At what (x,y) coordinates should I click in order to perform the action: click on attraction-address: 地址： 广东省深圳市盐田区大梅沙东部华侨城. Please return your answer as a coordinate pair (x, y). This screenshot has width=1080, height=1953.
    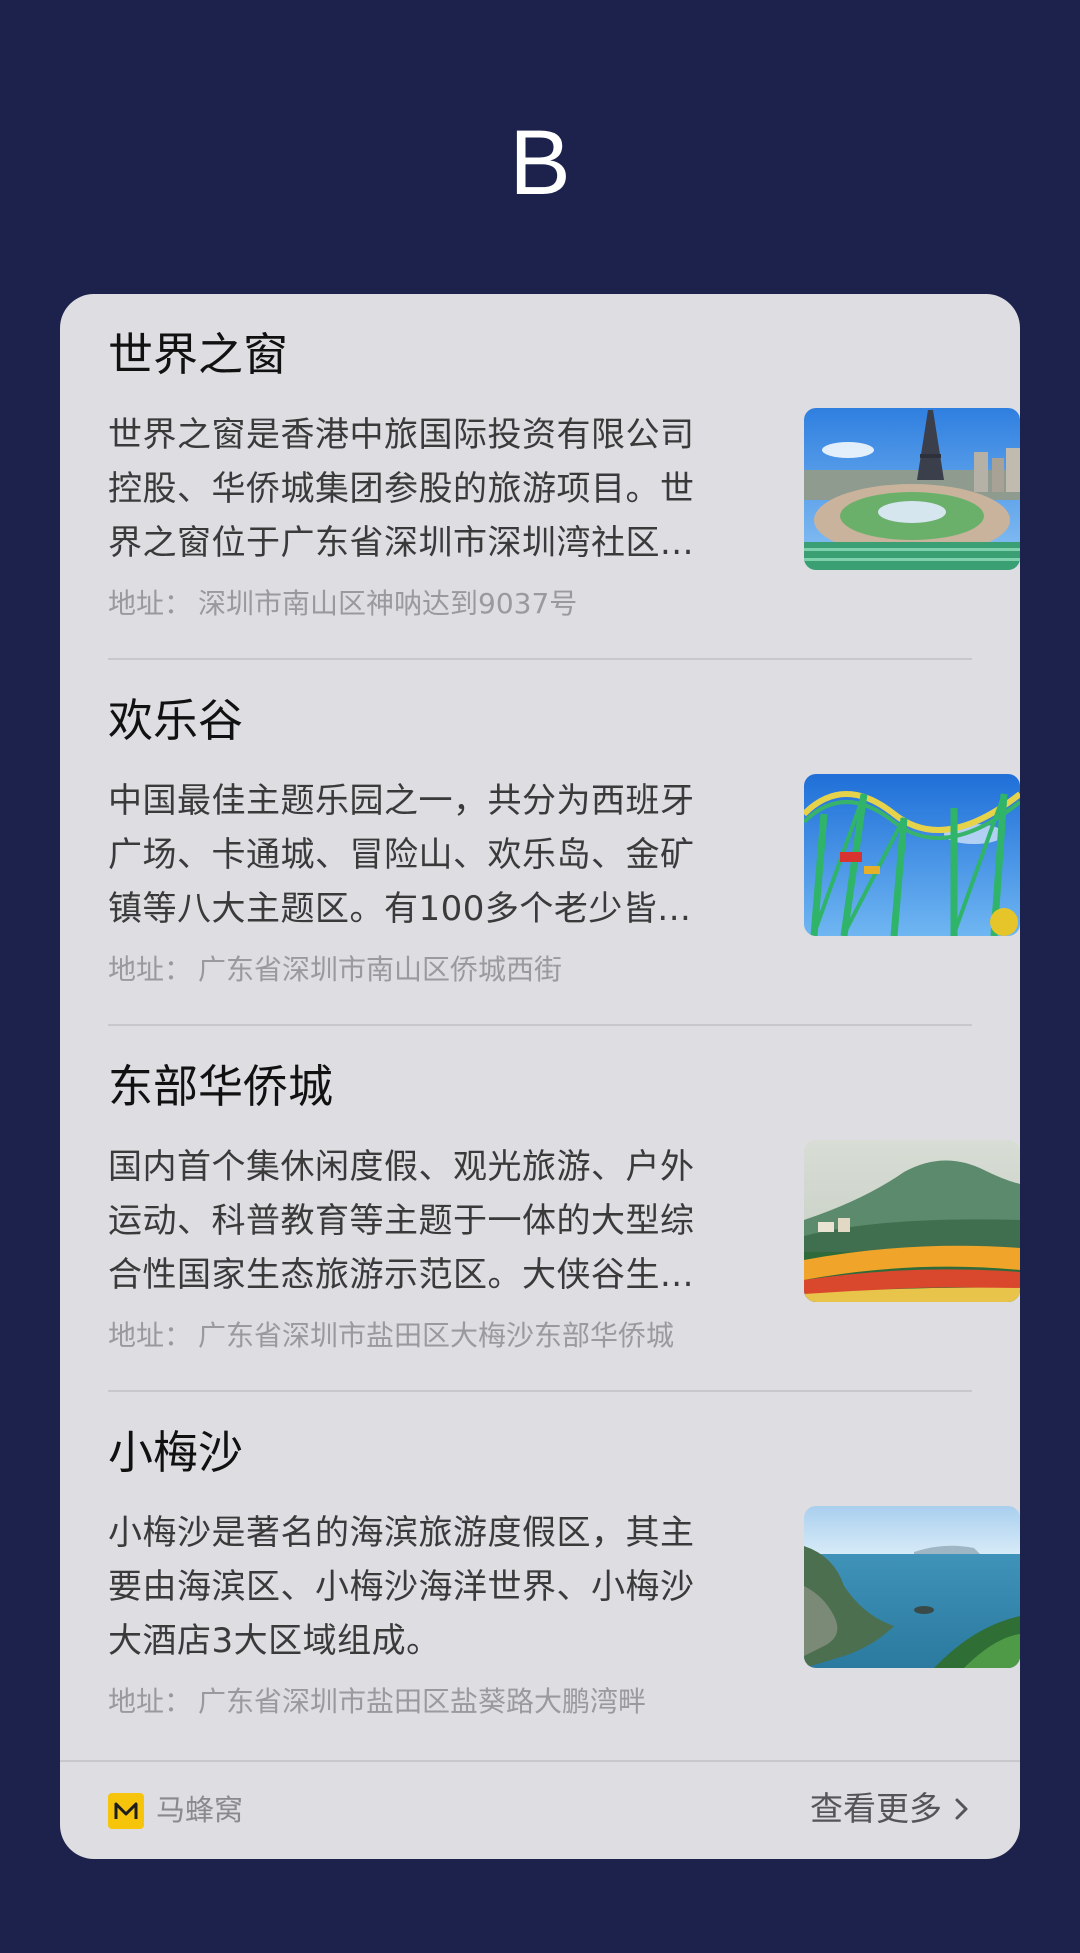
    Looking at the image, I should click on (428, 1336).